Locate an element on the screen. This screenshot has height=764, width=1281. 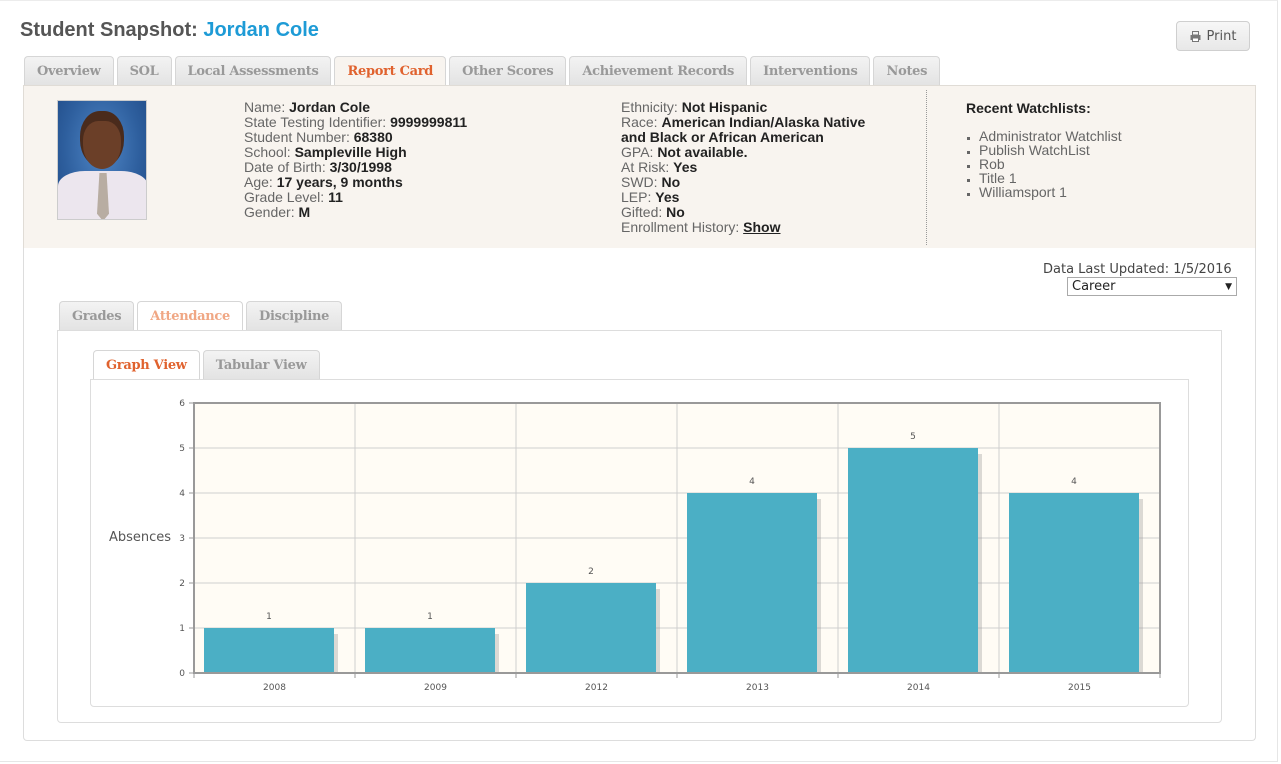
y-tick-label: 5 is located at coordinates (182, 449).